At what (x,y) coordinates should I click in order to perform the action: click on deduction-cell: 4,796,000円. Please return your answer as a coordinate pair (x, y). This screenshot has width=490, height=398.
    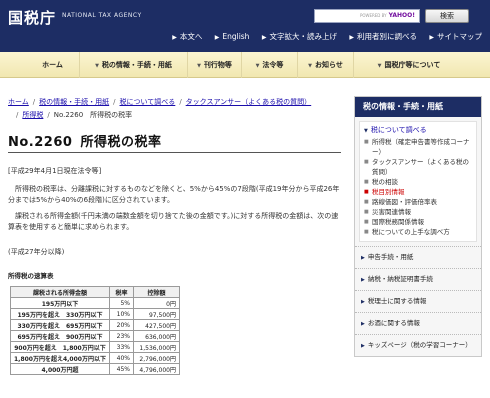
    Looking at the image, I should click on (156, 369).